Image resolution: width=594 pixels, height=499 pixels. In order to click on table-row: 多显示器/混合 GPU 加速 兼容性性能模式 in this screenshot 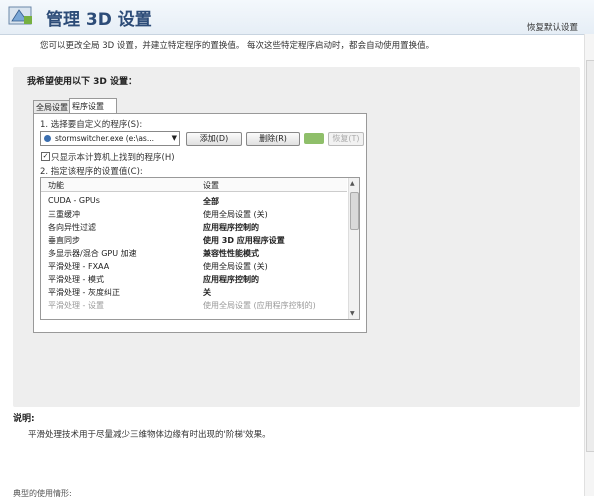, I will do `click(194, 252)`.